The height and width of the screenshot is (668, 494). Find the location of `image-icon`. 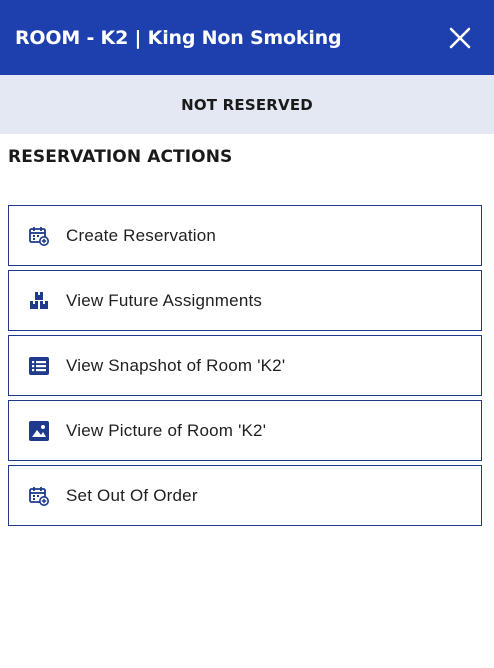

image-icon is located at coordinates (39, 431).